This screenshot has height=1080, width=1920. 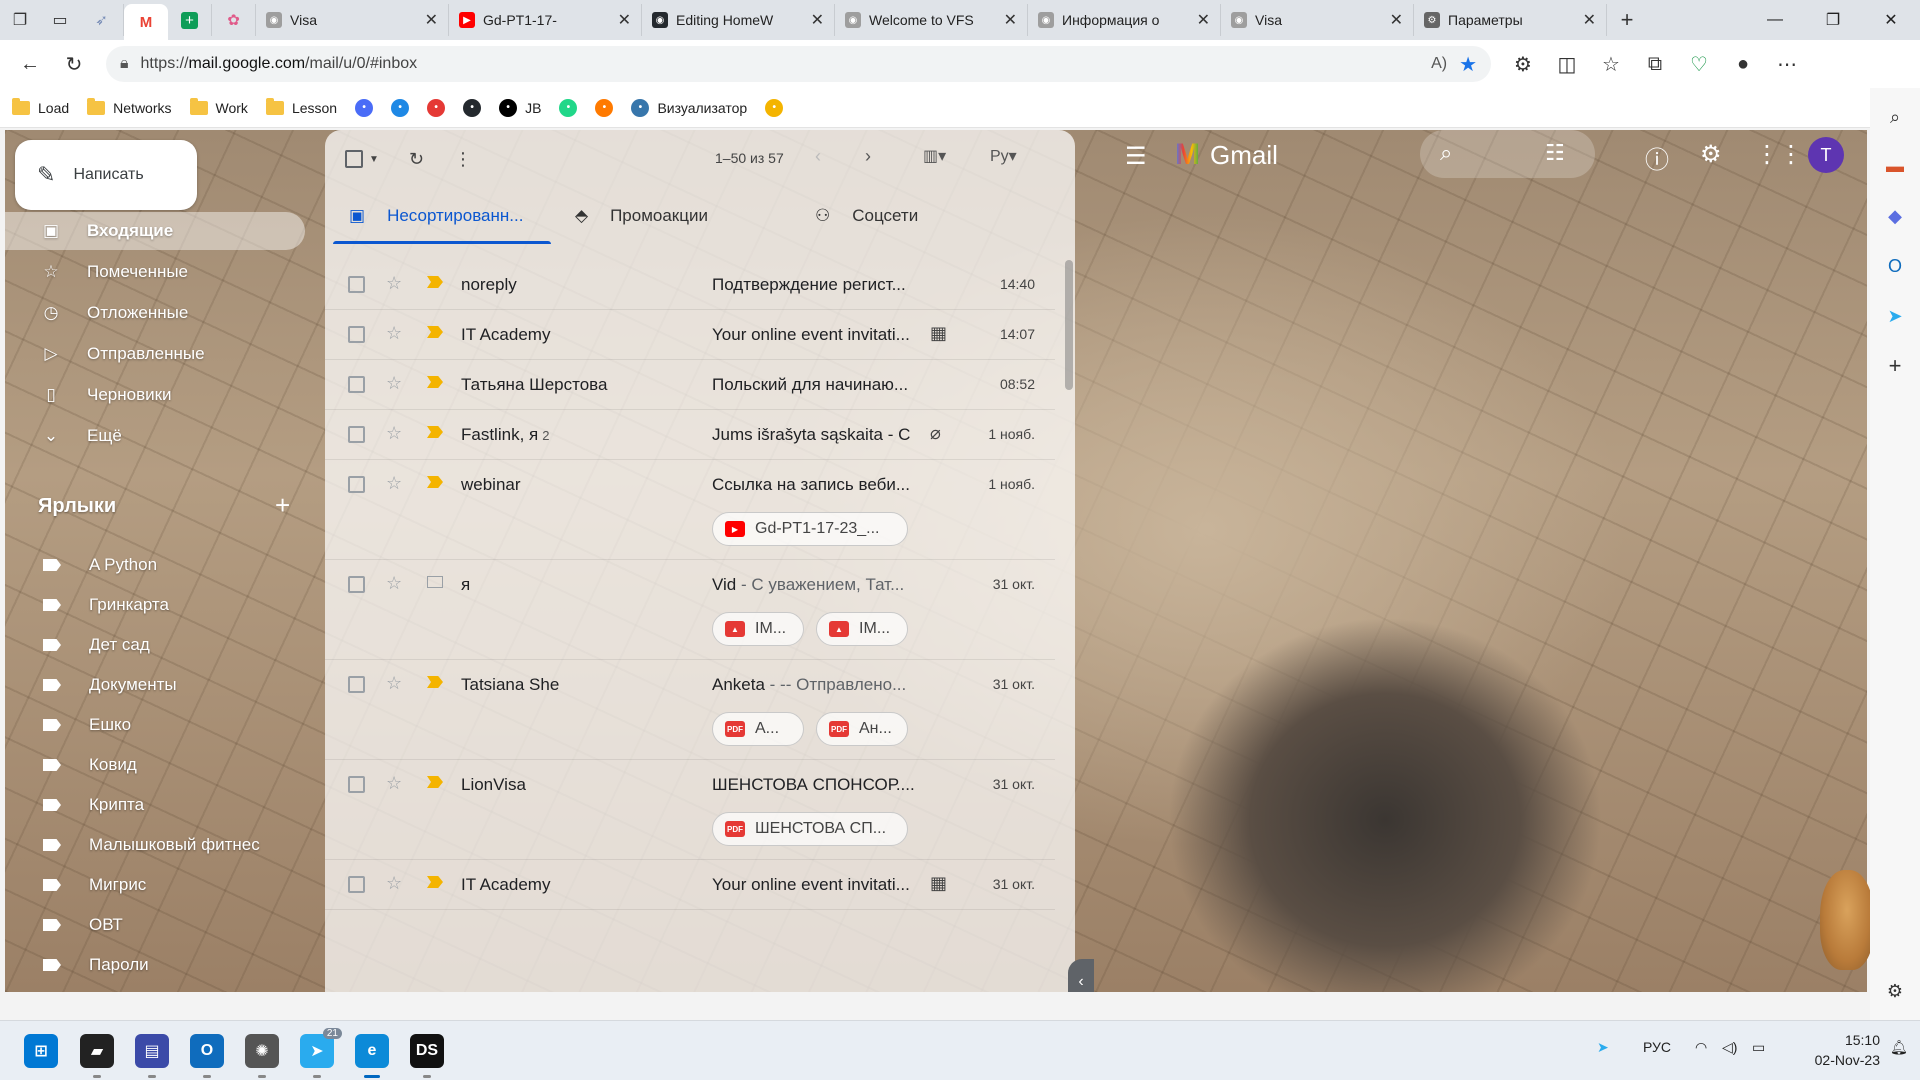 I want to click on search-icon: ⌕, so click(x=1446, y=153).